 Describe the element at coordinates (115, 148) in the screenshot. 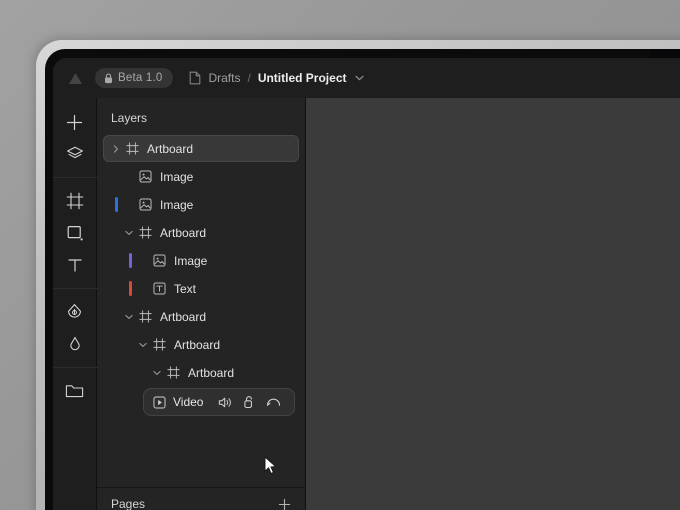

I see `chevron-right-icon` at that location.